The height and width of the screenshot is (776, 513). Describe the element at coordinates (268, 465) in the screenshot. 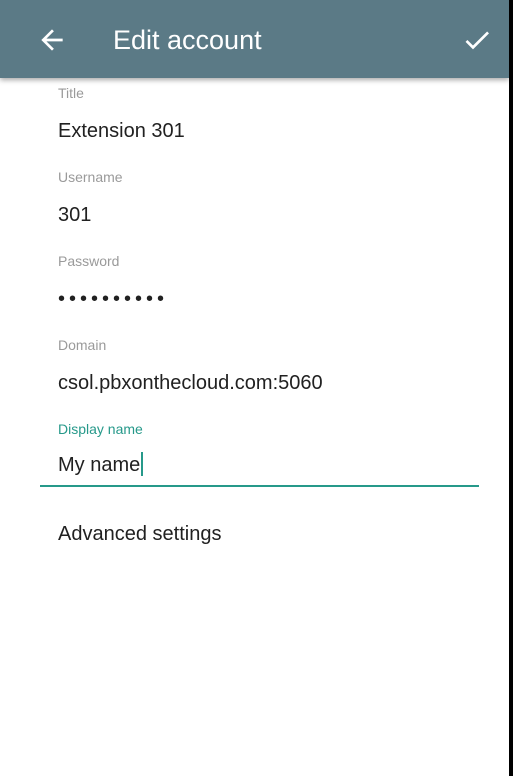

I see `display-name-input-wrap: My name` at that location.